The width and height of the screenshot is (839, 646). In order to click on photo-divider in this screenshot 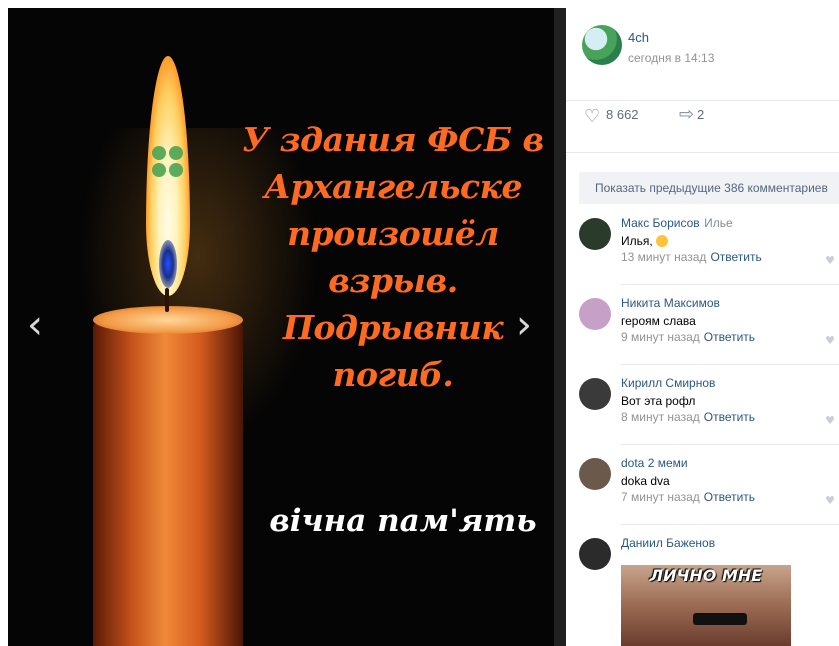, I will do `click(560, 327)`.